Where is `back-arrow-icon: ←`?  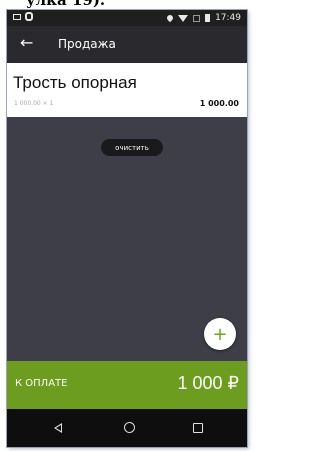
back-arrow-icon: ← is located at coordinates (26, 42).